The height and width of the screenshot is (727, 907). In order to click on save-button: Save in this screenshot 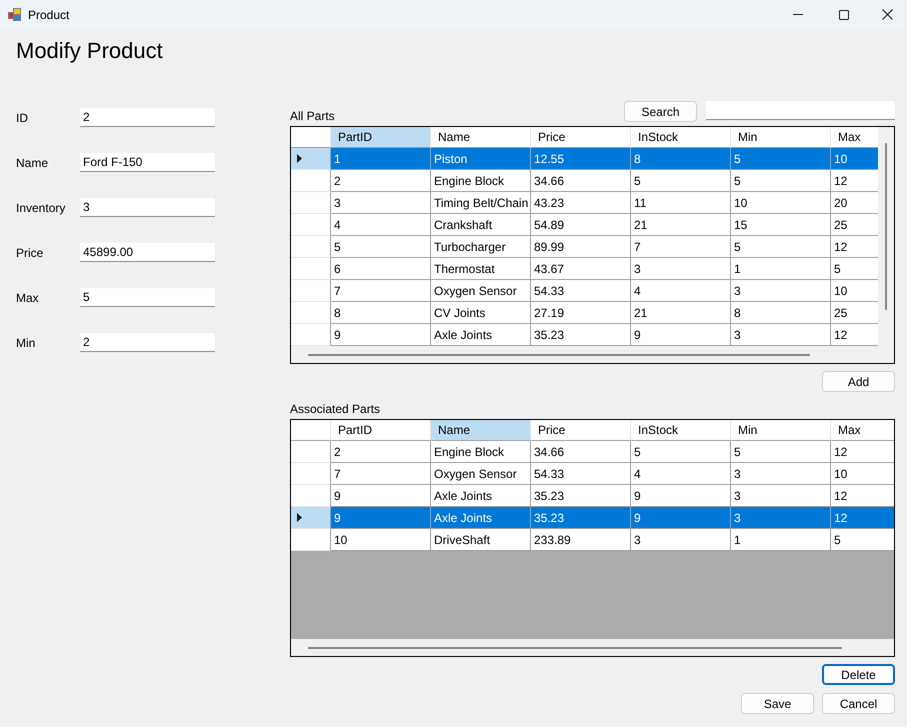, I will do `click(777, 703)`.